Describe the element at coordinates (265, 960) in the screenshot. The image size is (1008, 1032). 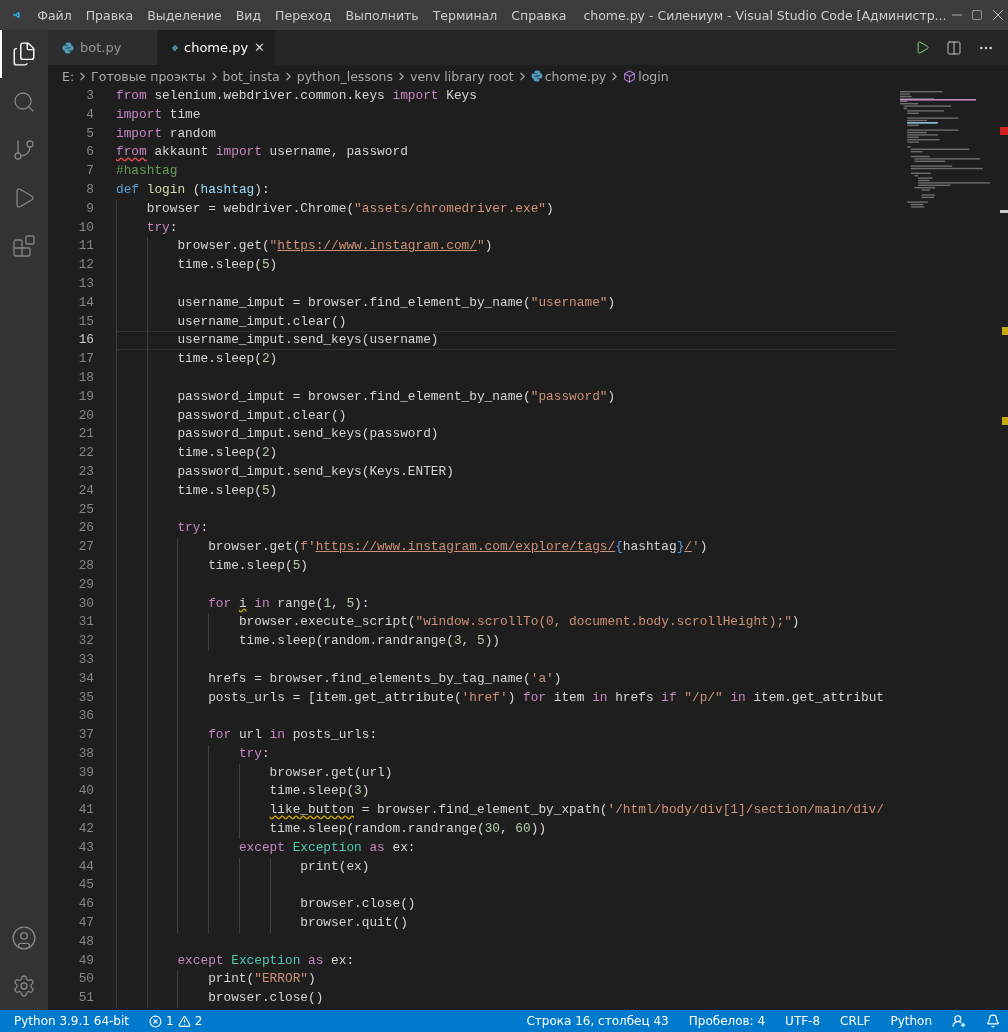
I see `code-line: except Exception as ex:` at that location.